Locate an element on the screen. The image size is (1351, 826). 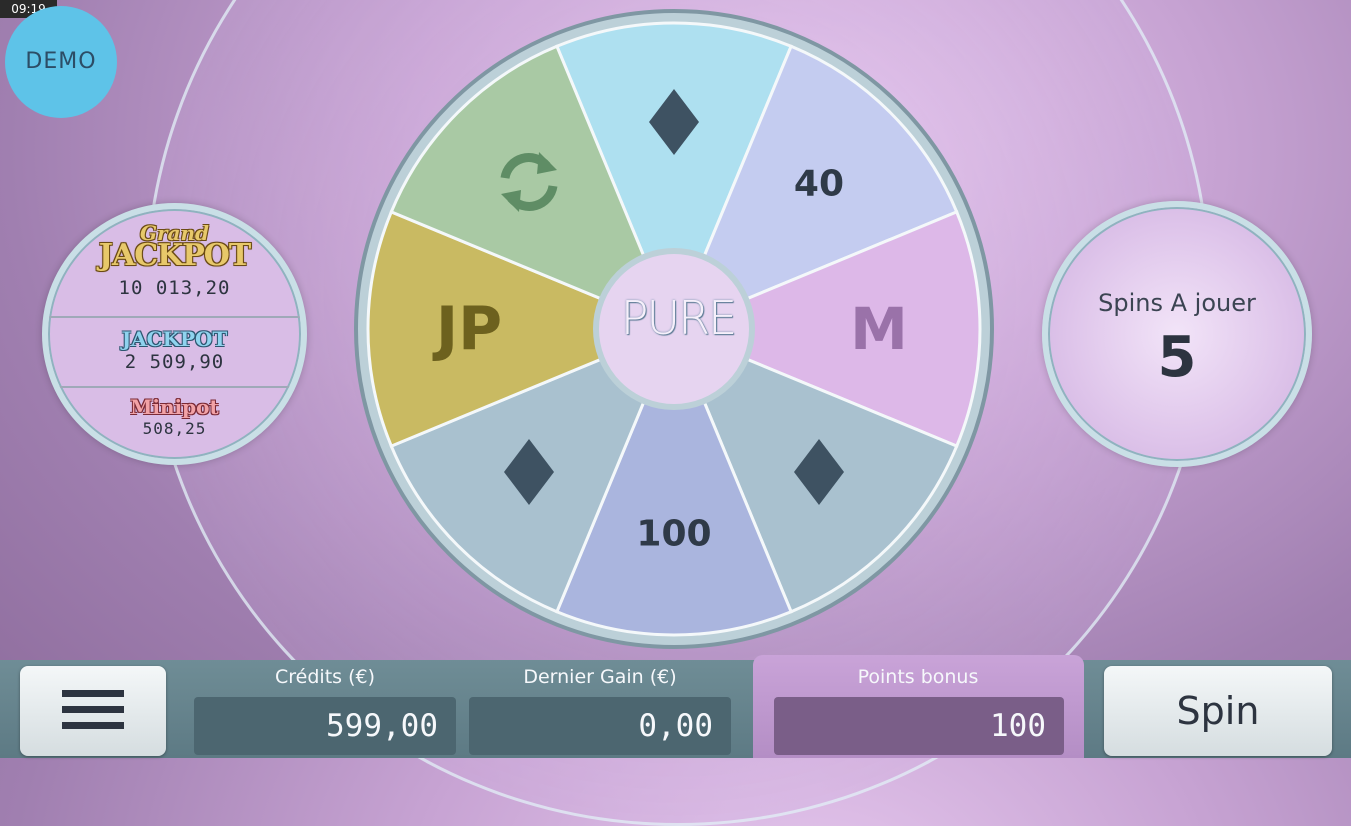
minipot: Minipot 508,25 is located at coordinates (174, 416).